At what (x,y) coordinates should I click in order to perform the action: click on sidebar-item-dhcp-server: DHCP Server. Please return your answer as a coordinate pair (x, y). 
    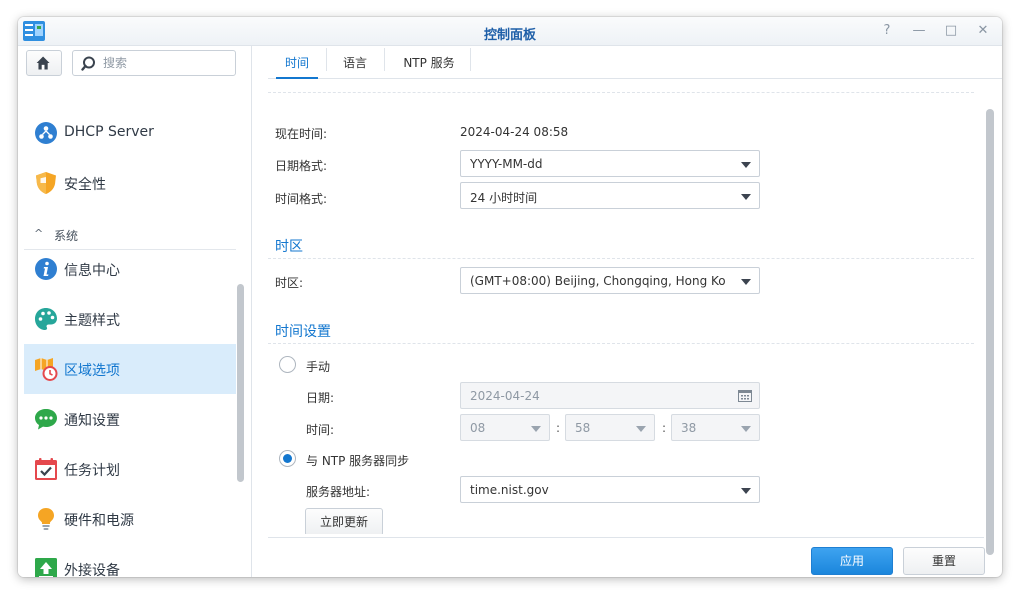
    Looking at the image, I should click on (130, 133).